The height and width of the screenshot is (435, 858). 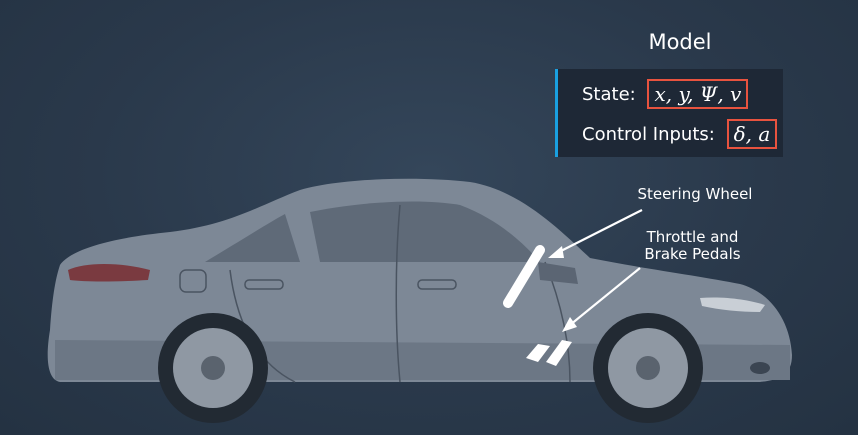 I want to click on state-variables: x, y, Ψ, v, so click(x=698, y=94).